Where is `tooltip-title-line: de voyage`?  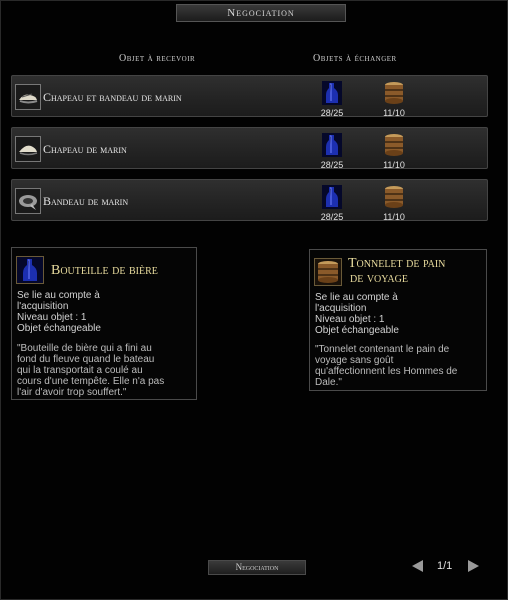
tooltip-title-line: de voyage is located at coordinates (379, 278).